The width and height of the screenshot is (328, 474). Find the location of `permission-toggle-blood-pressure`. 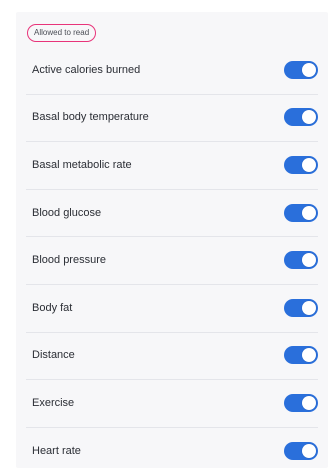

permission-toggle-blood-pressure is located at coordinates (301, 260).